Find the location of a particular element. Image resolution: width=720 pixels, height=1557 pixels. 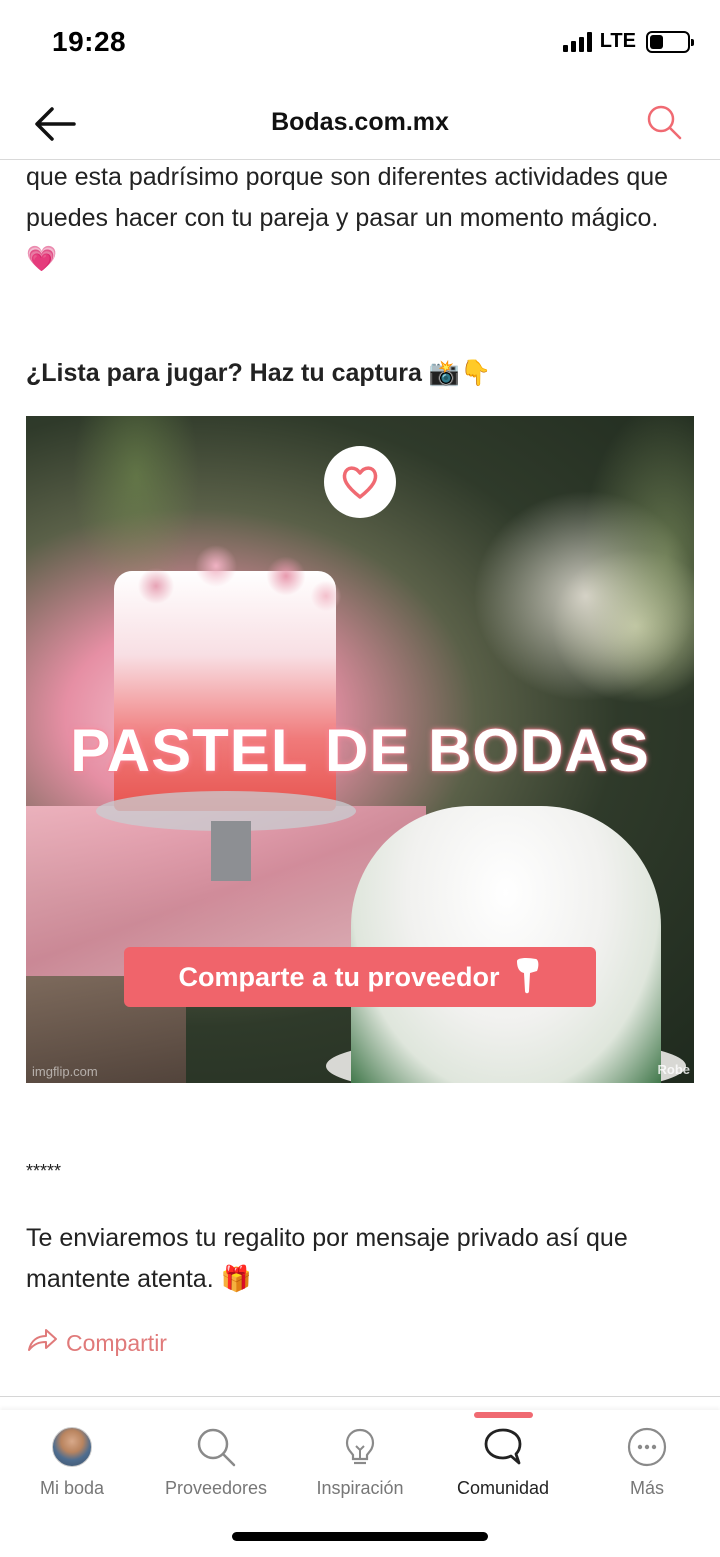

signal-icon is located at coordinates (577, 41).